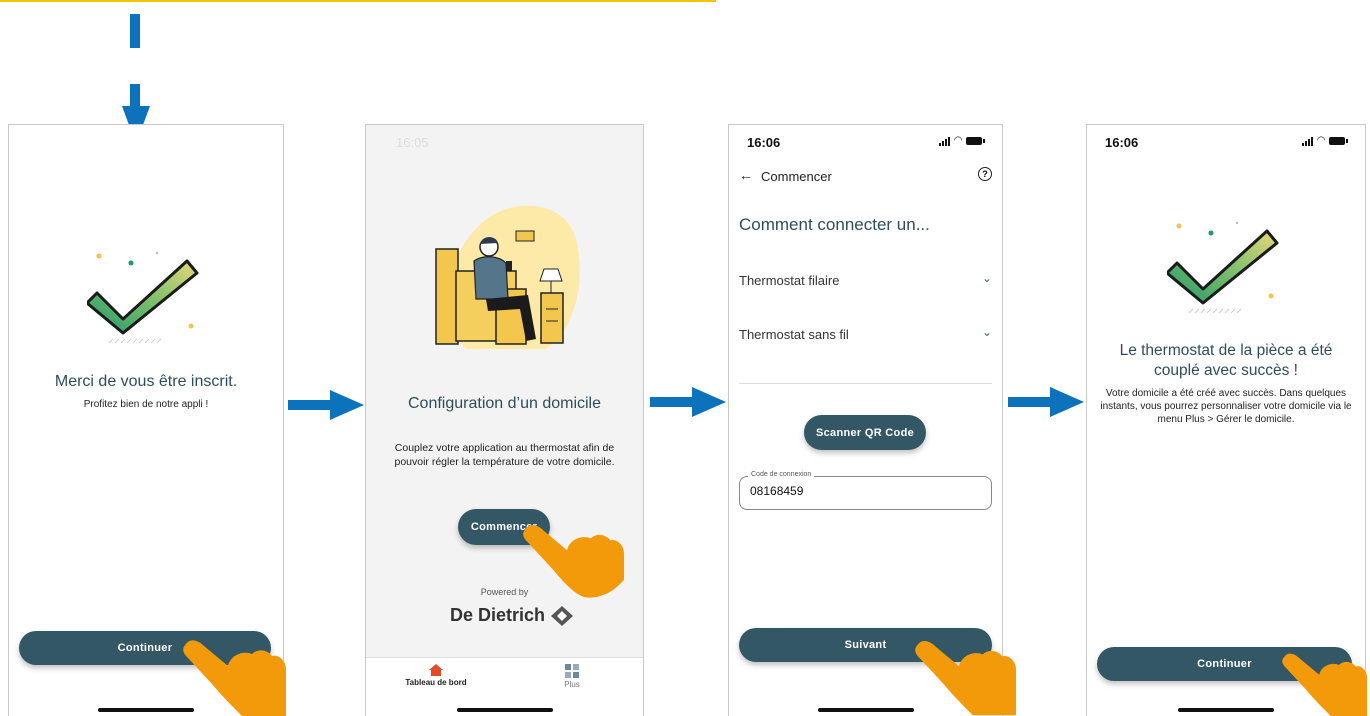 The height and width of the screenshot is (716, 1370). I want to click on tab-label: Plus, so click(572, 684).